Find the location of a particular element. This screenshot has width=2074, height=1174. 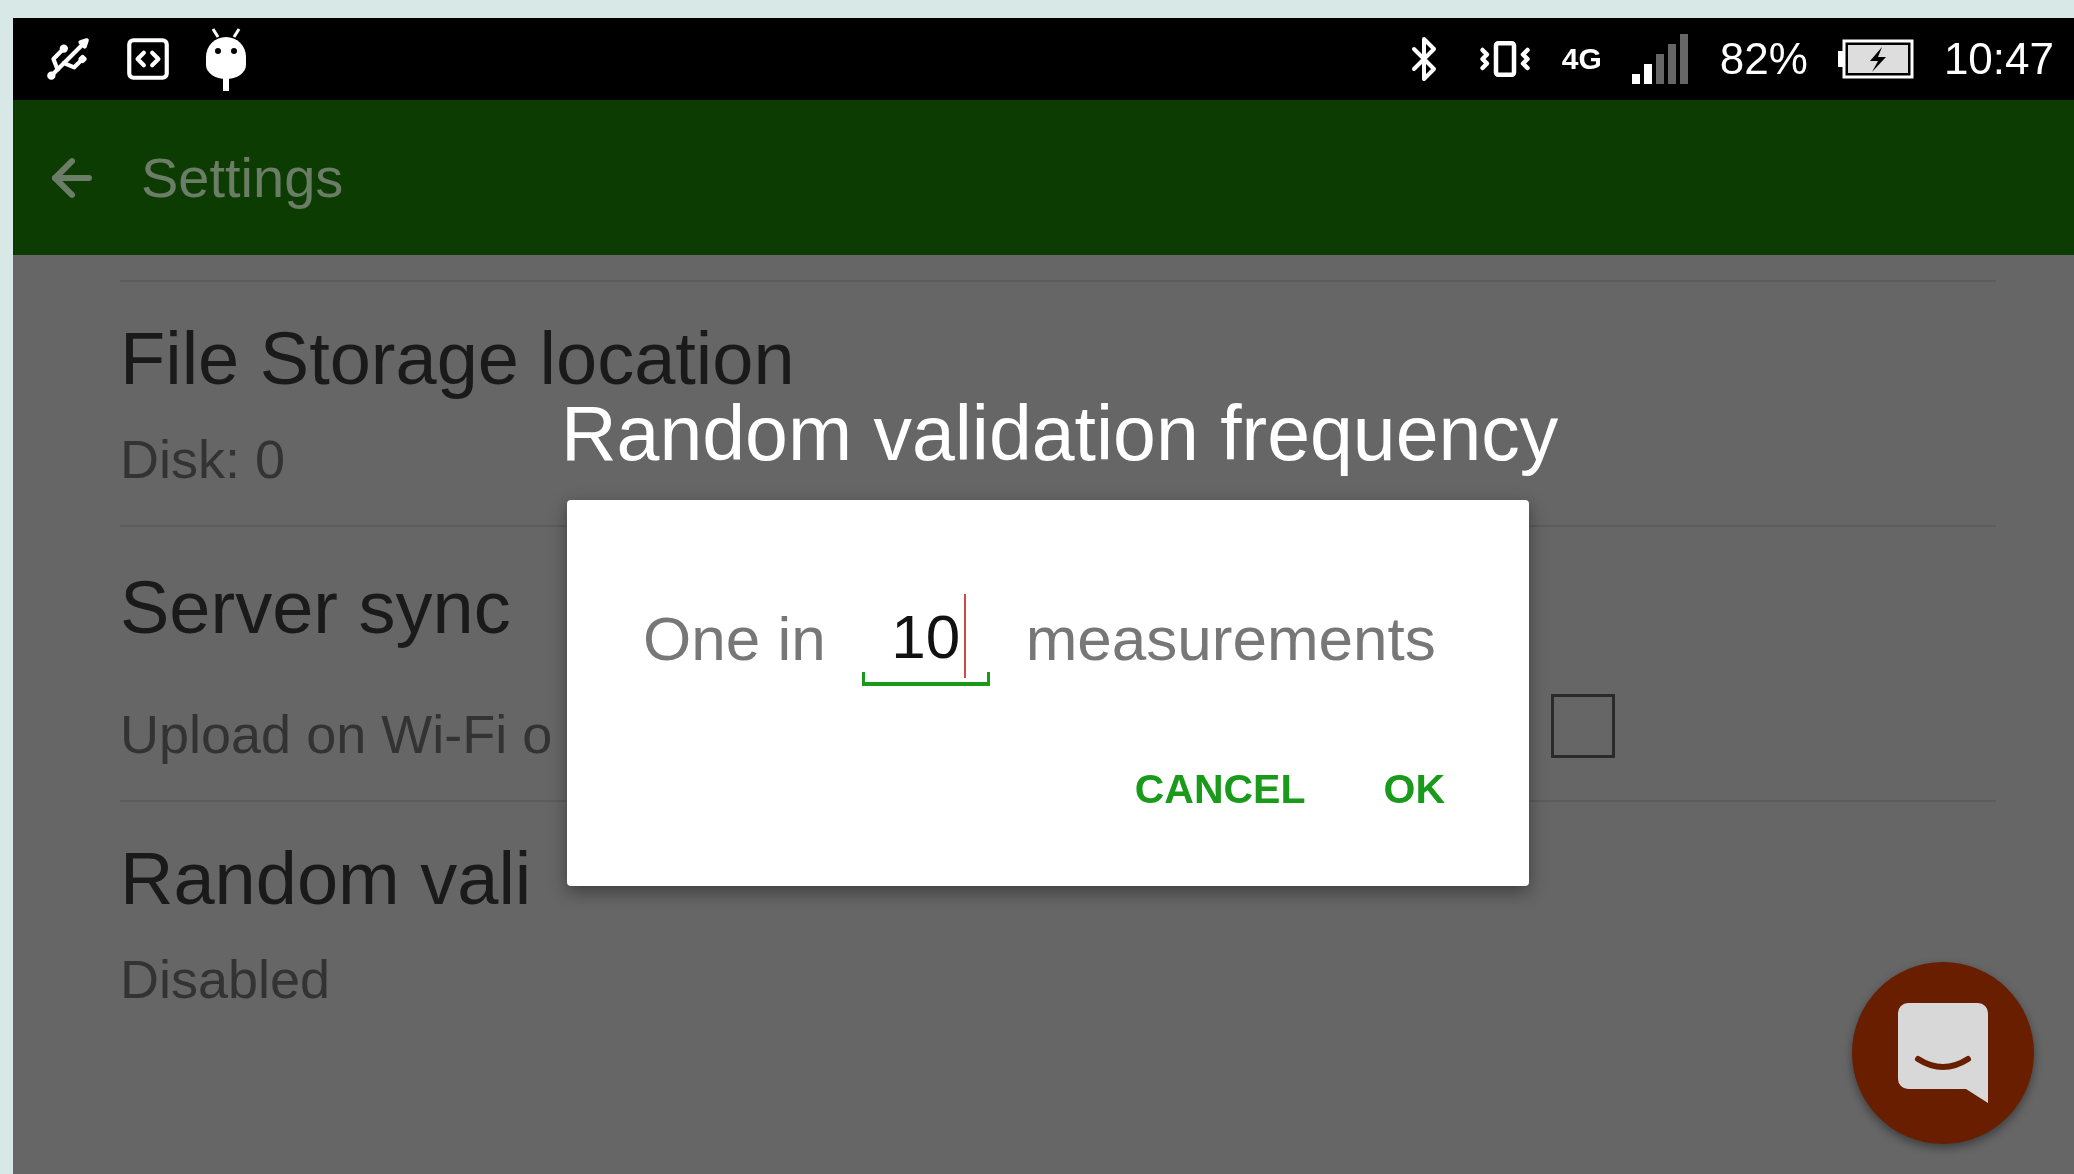

battery-percent: 82% is located at coordinates (1763, 59).